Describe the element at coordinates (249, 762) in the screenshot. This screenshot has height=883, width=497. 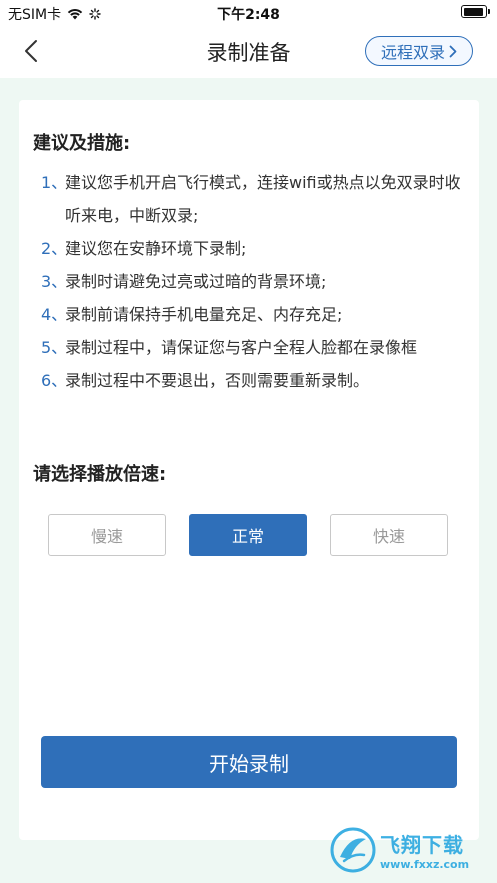
I see `start-recording-button: 开始录制` at that location.